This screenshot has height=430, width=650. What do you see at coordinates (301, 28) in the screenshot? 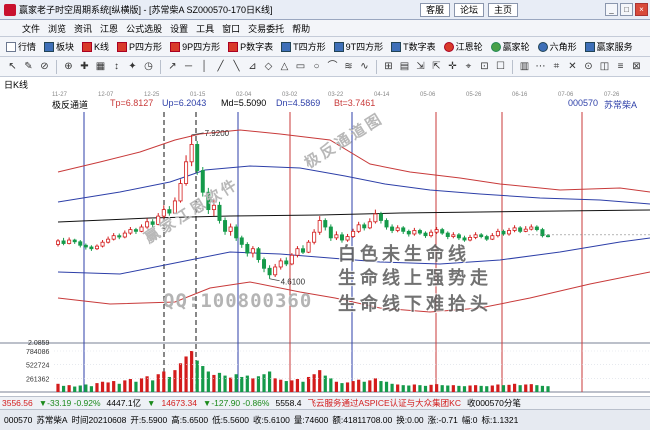
I see `menu-item-9: 帮助` at bounding box center [301, 28].